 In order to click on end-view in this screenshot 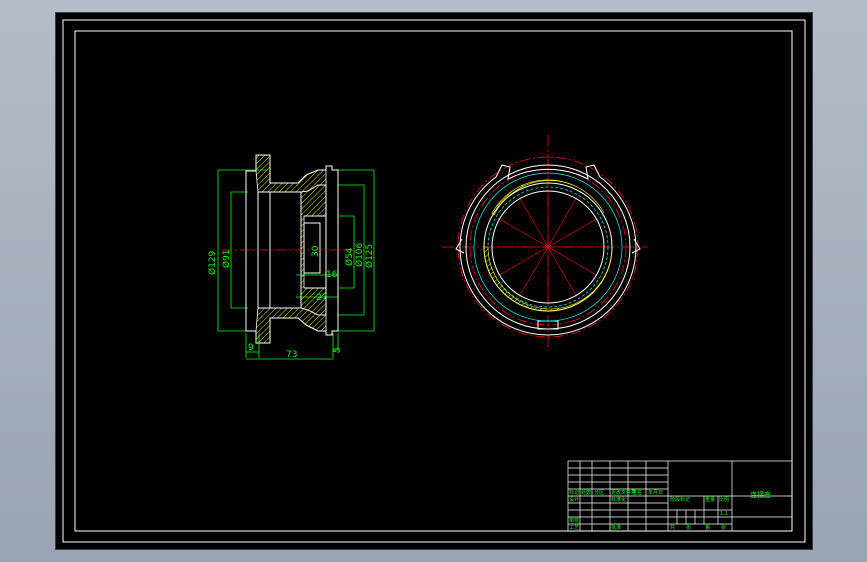, I will do `click(545, 243)`.